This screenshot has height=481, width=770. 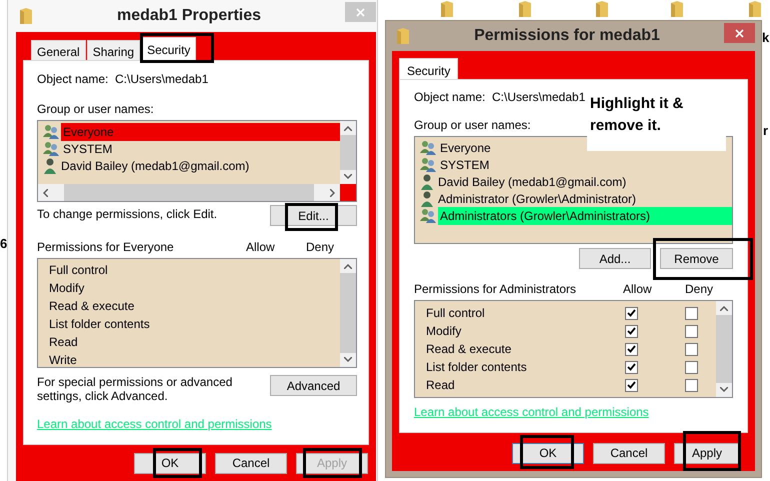 I want to click on hint-text: For special permissions or advanced settings, click Advanced., so click(x=135, y=389).